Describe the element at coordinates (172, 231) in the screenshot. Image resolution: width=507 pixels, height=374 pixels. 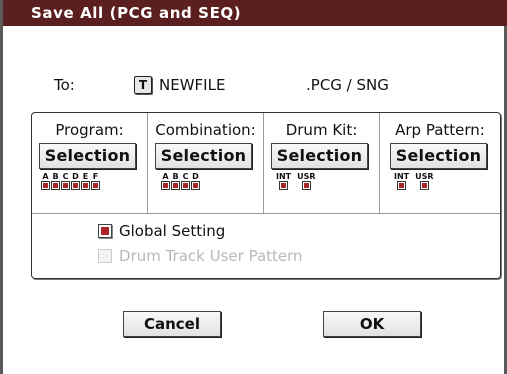
I see `global-setting-label: Global Setting` at that location.